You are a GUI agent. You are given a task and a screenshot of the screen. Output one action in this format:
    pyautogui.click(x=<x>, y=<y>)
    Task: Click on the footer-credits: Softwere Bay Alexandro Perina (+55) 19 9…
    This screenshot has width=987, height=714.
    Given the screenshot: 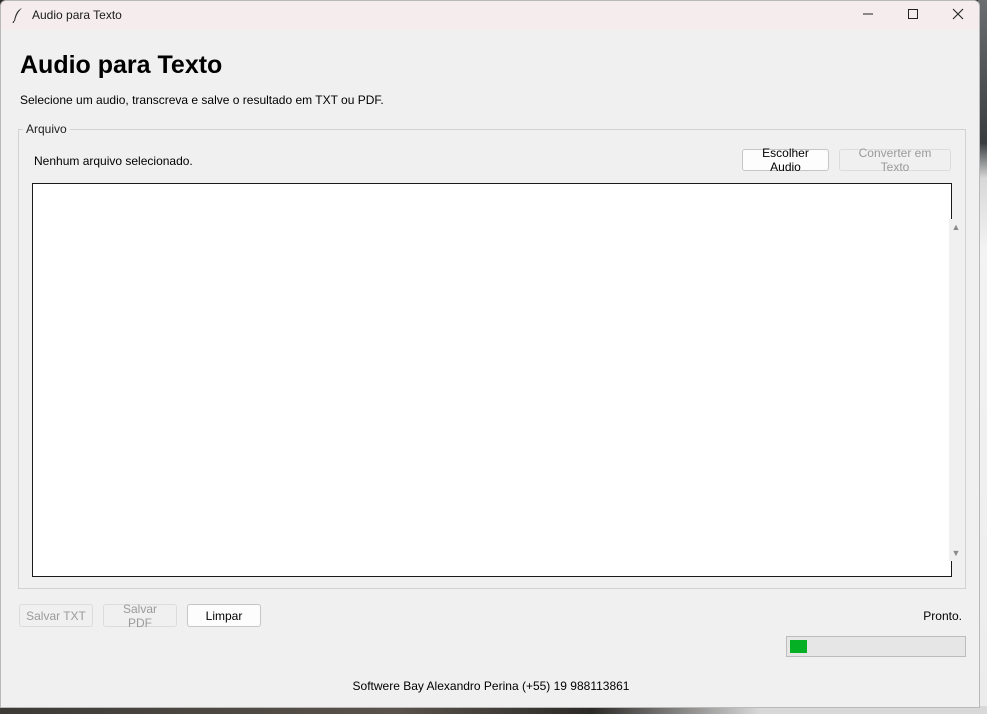 What is the action you would take?
    pyautogui.click(x=491, y=686)
    